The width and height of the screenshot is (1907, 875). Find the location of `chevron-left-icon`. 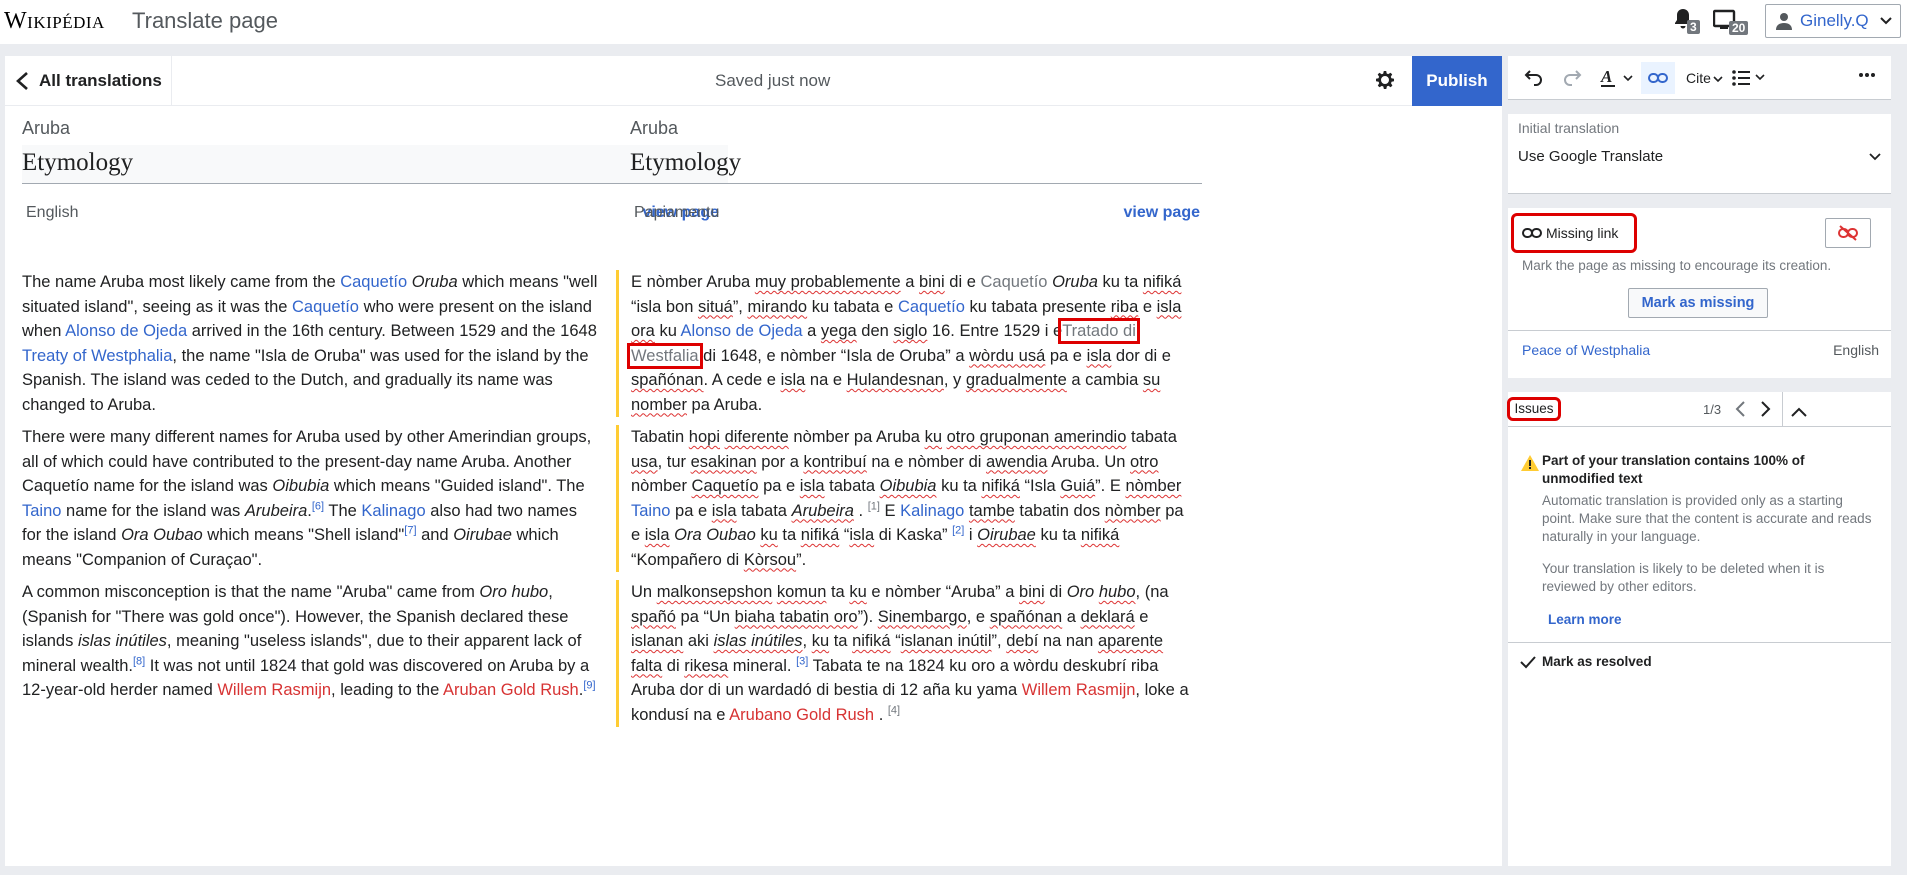

chevron-left-icon is located at coordinates (1740, 409).